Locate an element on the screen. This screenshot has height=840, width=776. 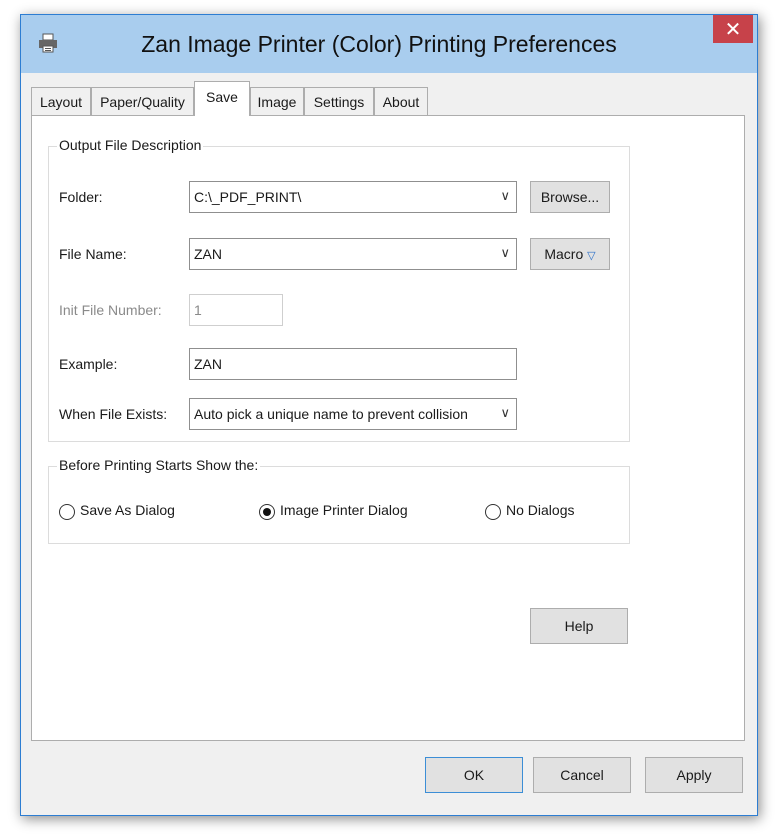
tab-save: Save is located at coordinates (222, 98).